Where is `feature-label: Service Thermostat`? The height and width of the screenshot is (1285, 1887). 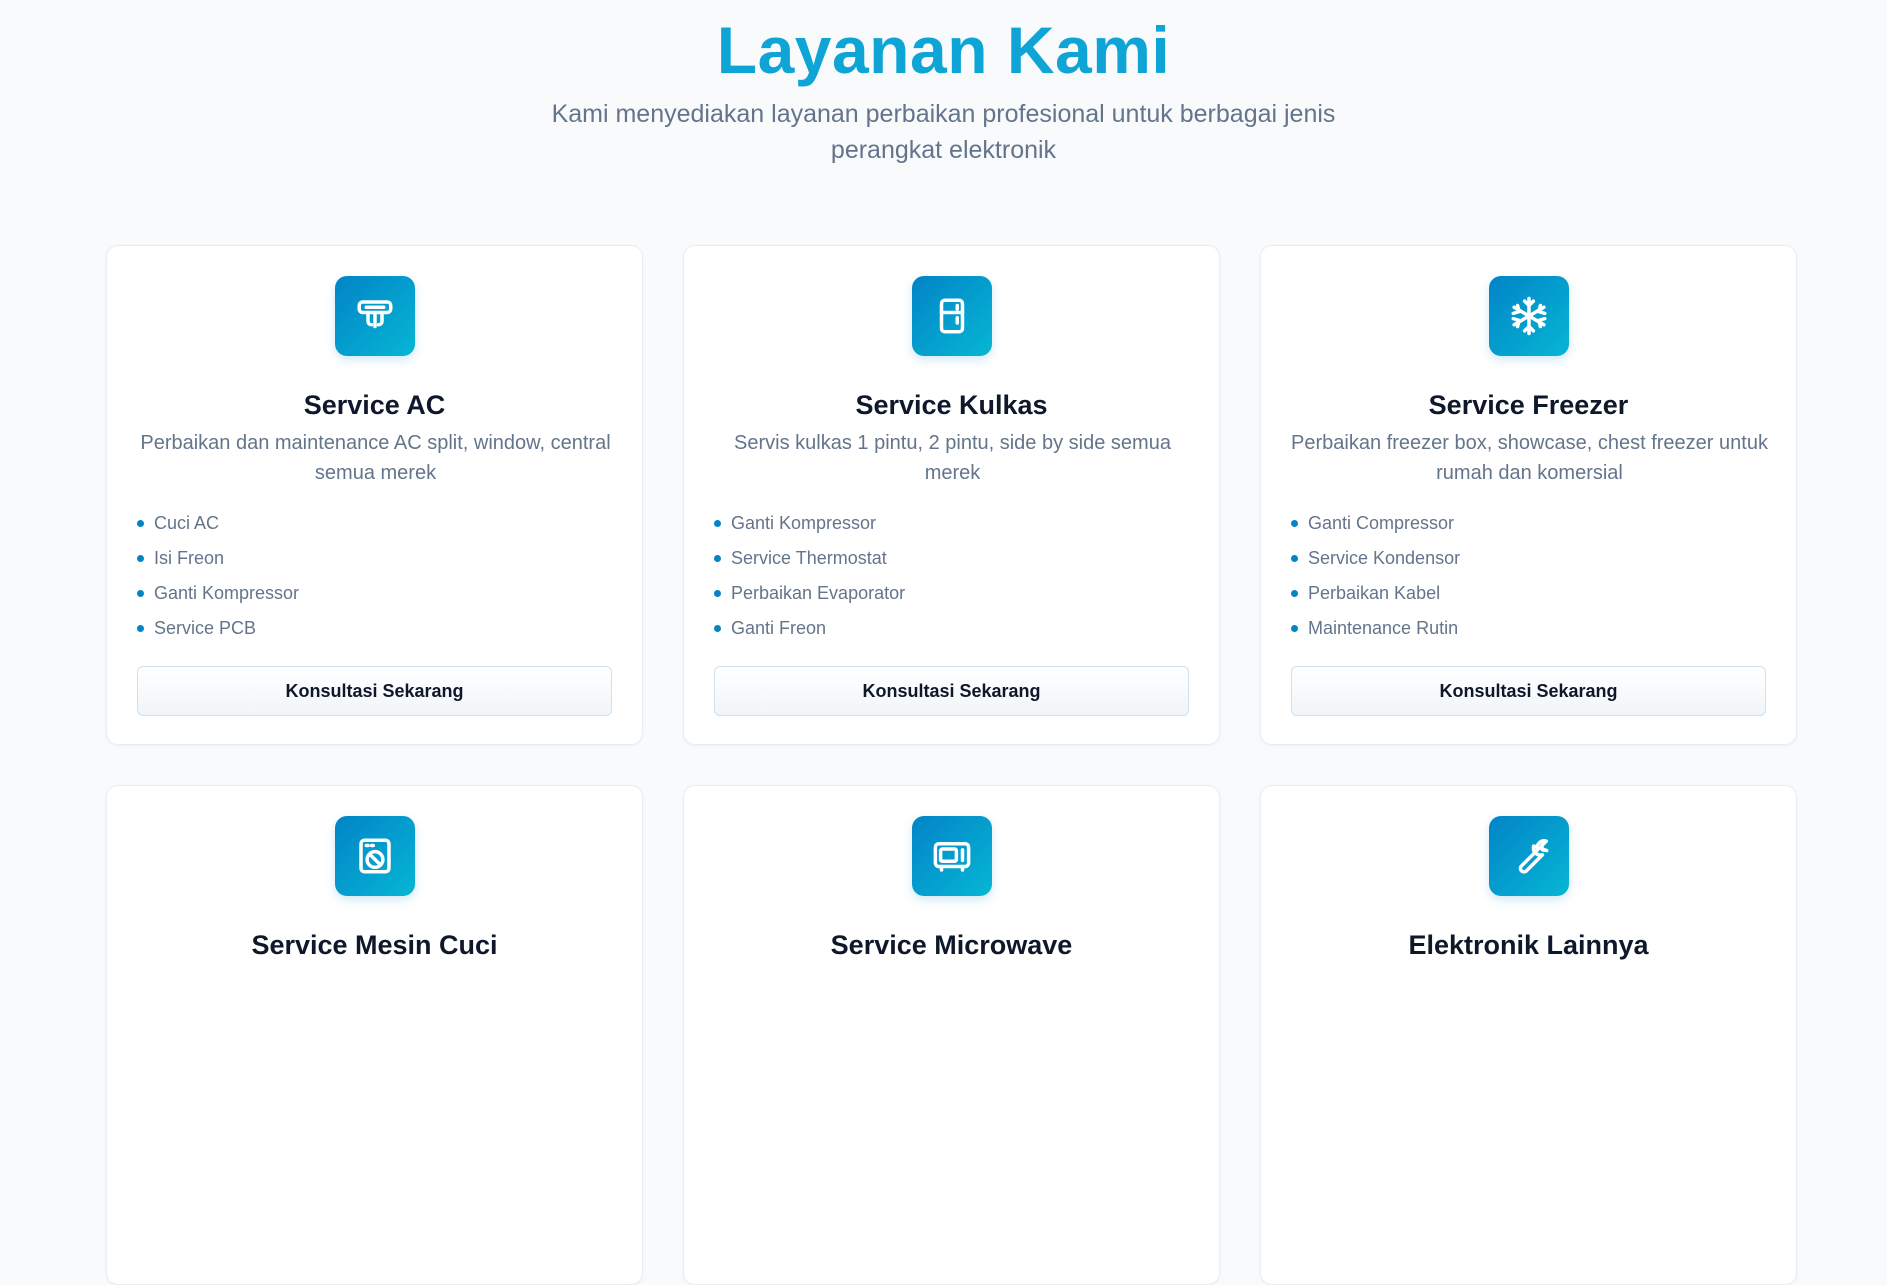
feature-label: Service Thermostat is located at coordinates (809, 558).